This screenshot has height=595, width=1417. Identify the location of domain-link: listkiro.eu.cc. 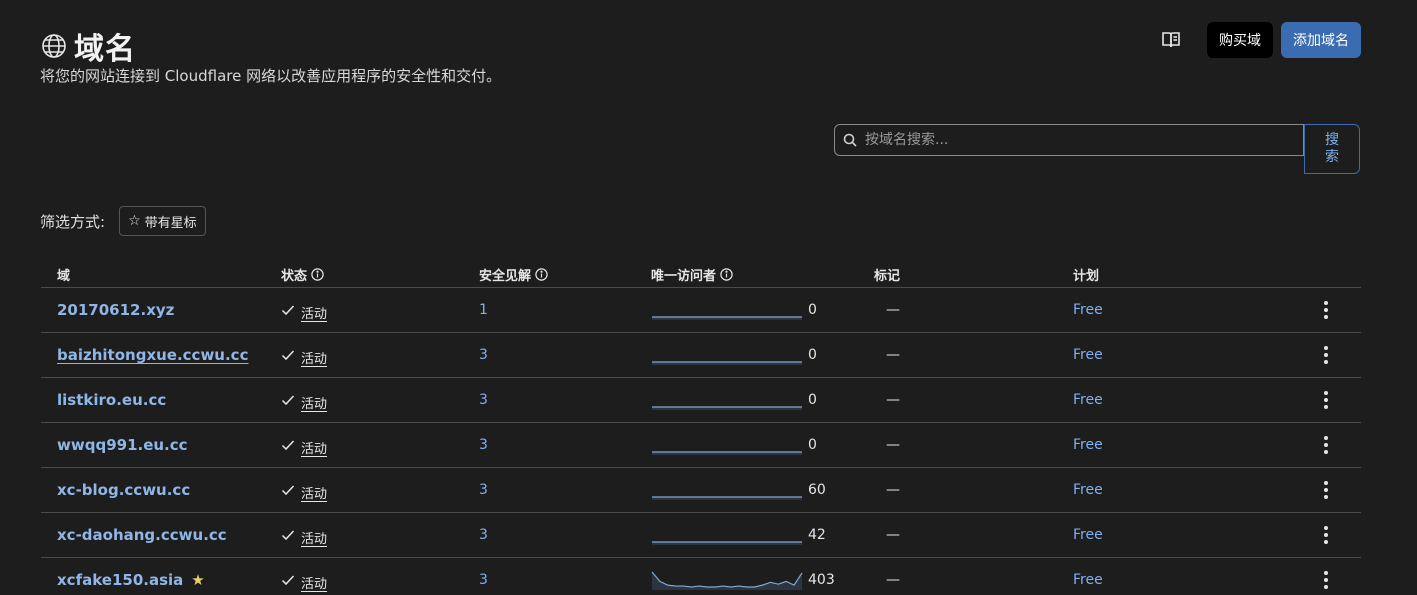
(111, 400).